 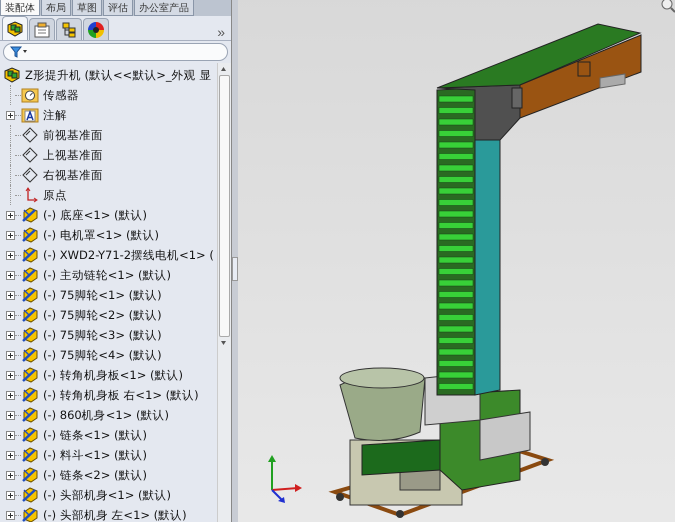 I want to click on tree-item: (-) 860机身<1> (默认), so click(x=106, y=415).